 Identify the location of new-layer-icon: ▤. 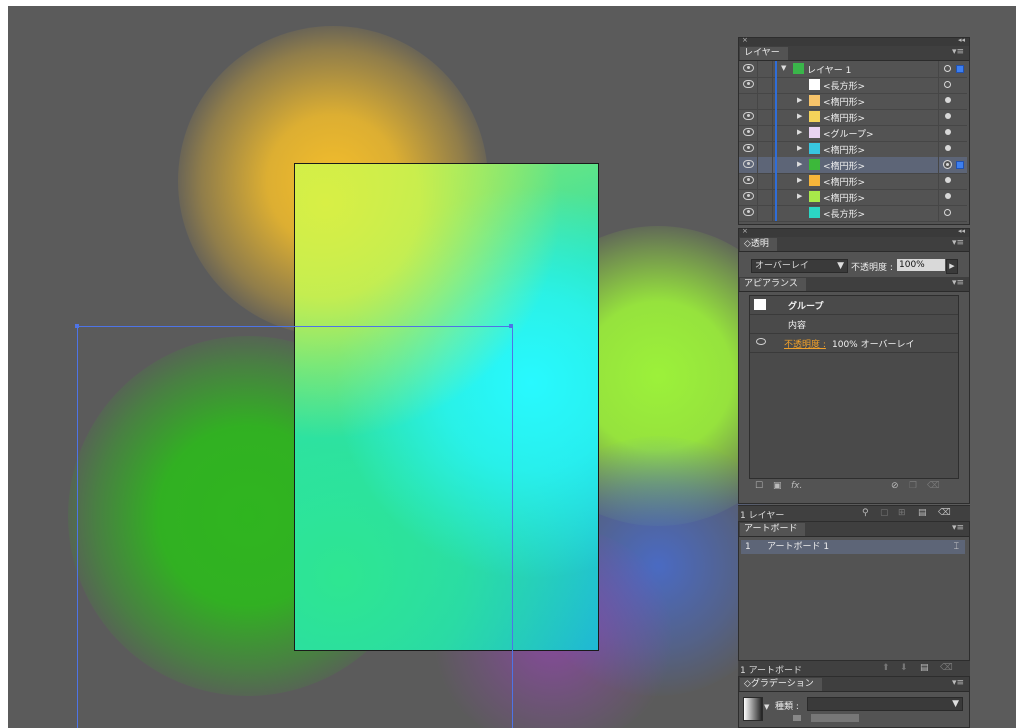
(922, 513).